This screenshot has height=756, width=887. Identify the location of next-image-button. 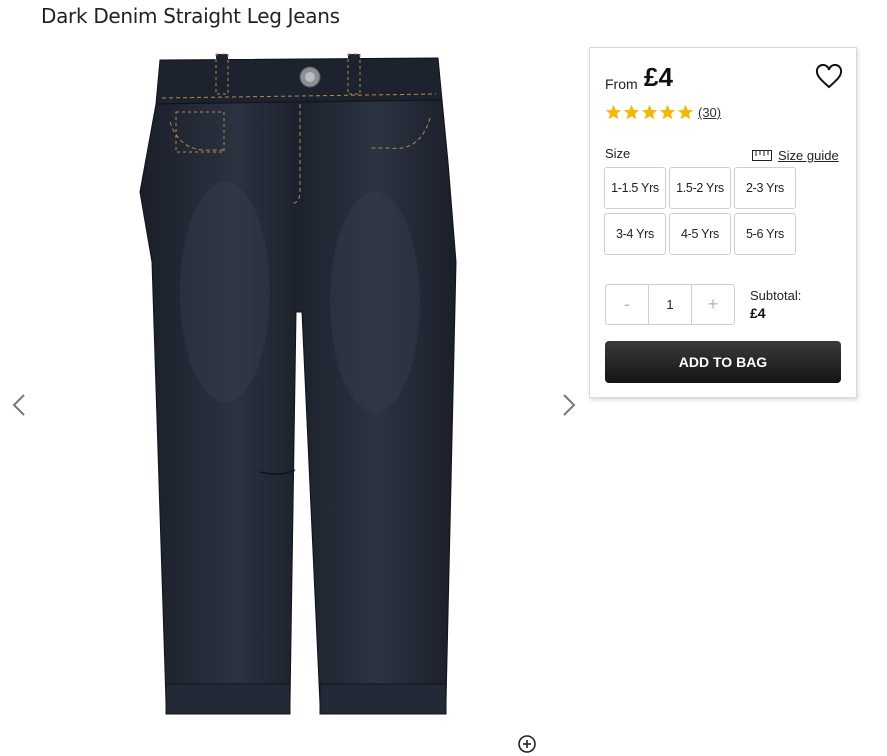
(568, 405).